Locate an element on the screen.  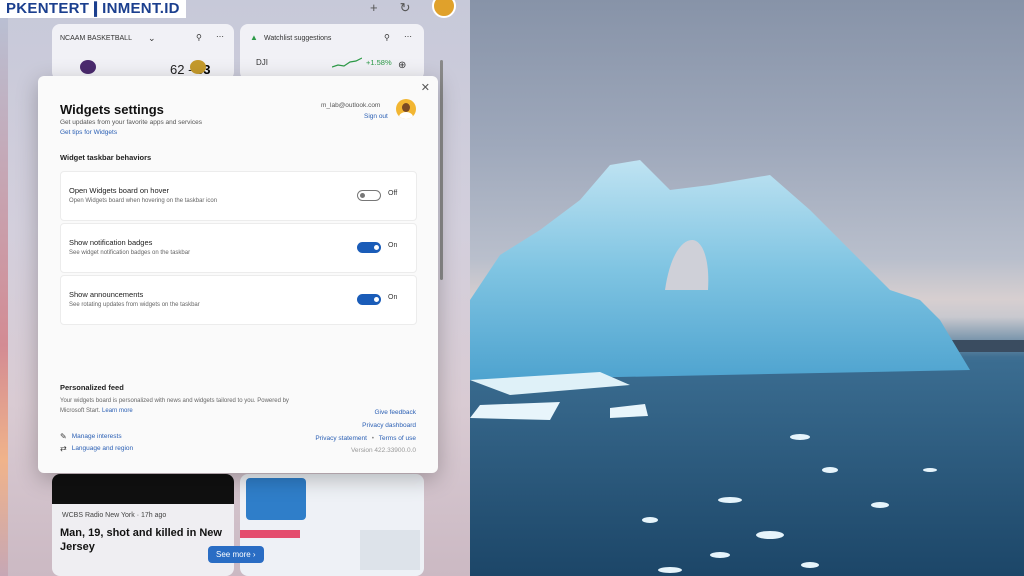
see-more-button: See more › is located at coordinates (236, 554).